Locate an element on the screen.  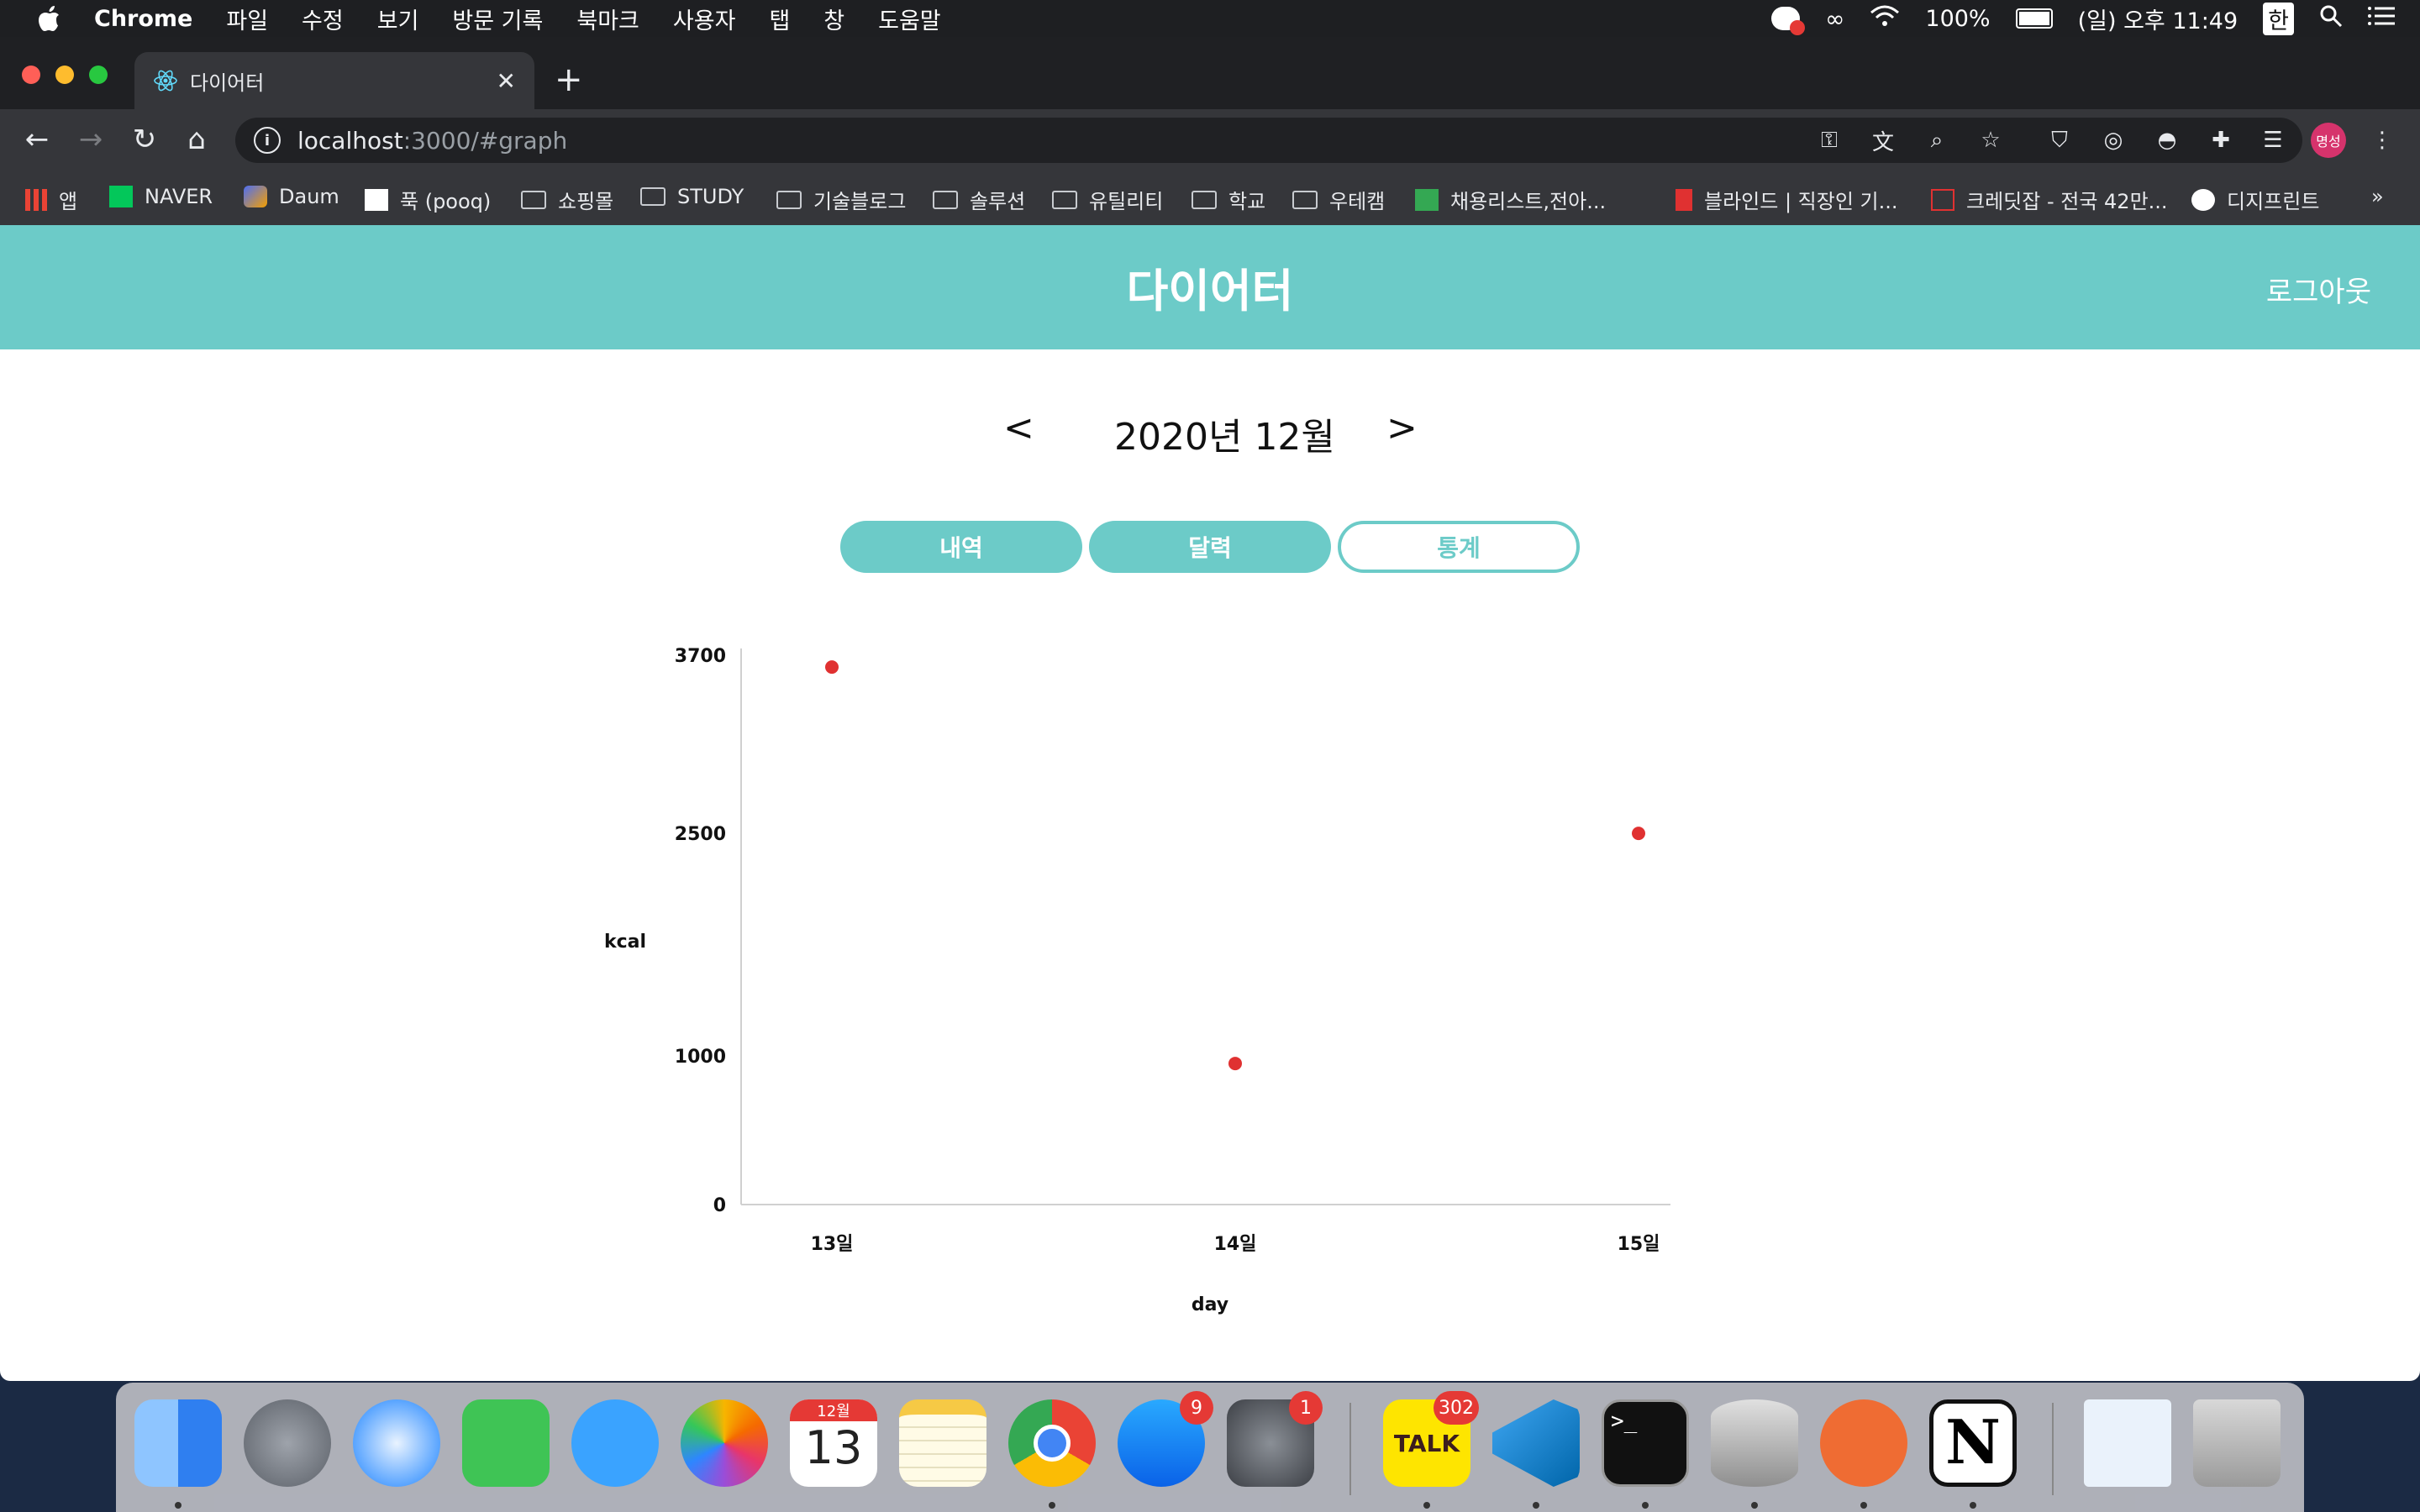
battery-icon is located at coordinates (2034, 18).